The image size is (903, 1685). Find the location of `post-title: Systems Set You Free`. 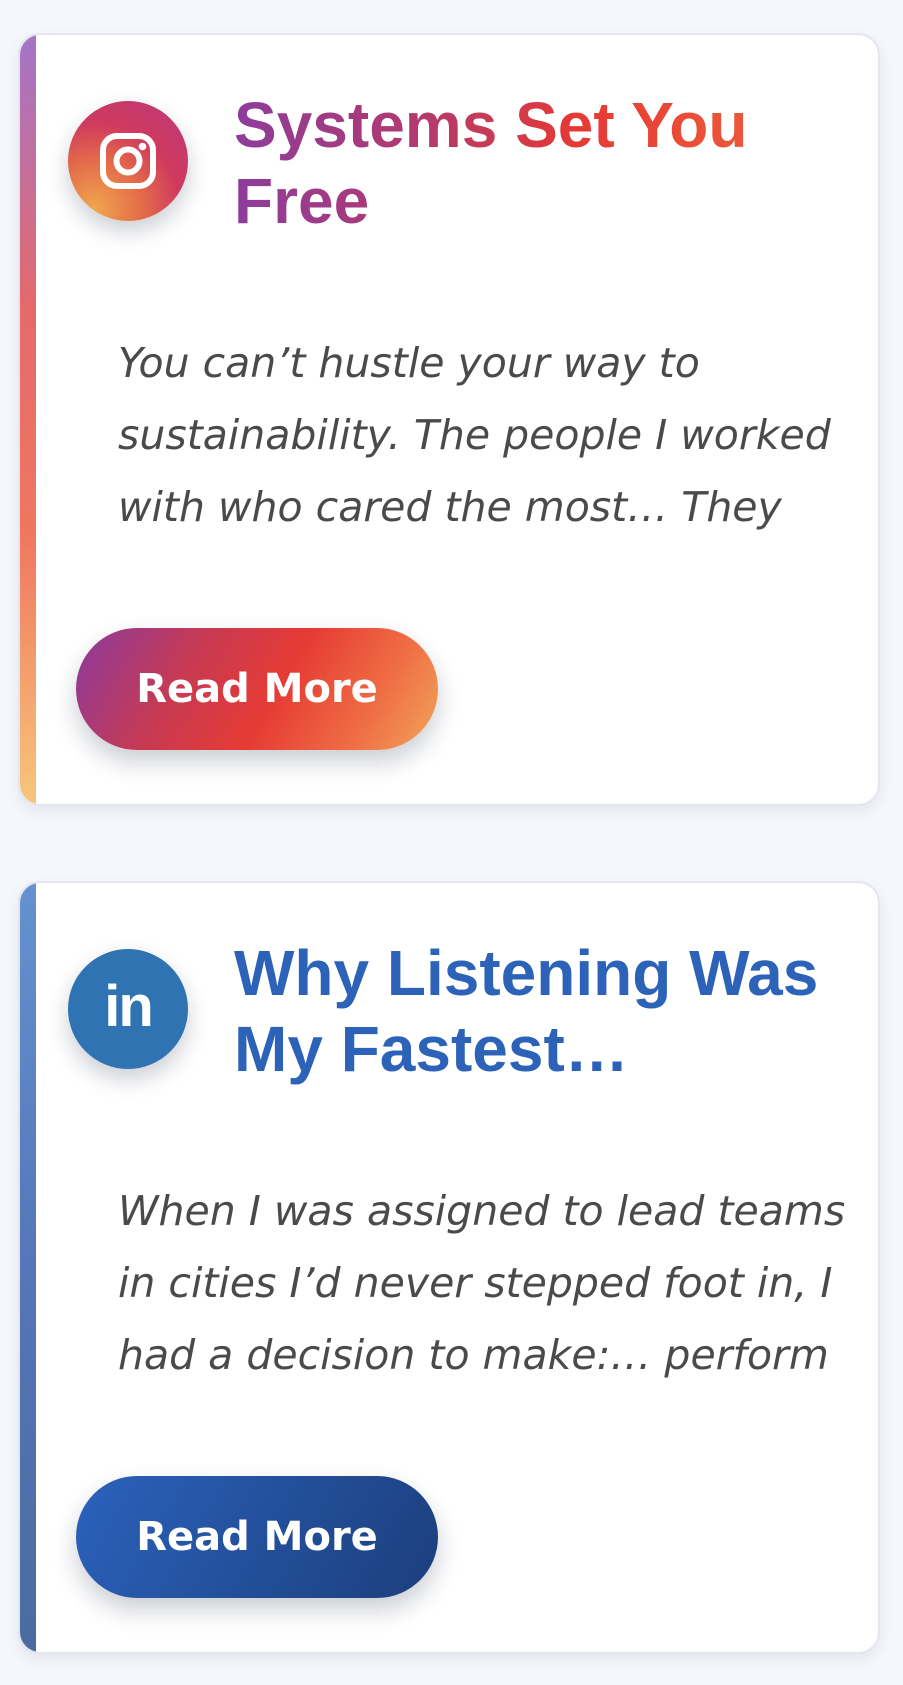

post-title: Systems Set You Free is located at coordinates (544, 163).